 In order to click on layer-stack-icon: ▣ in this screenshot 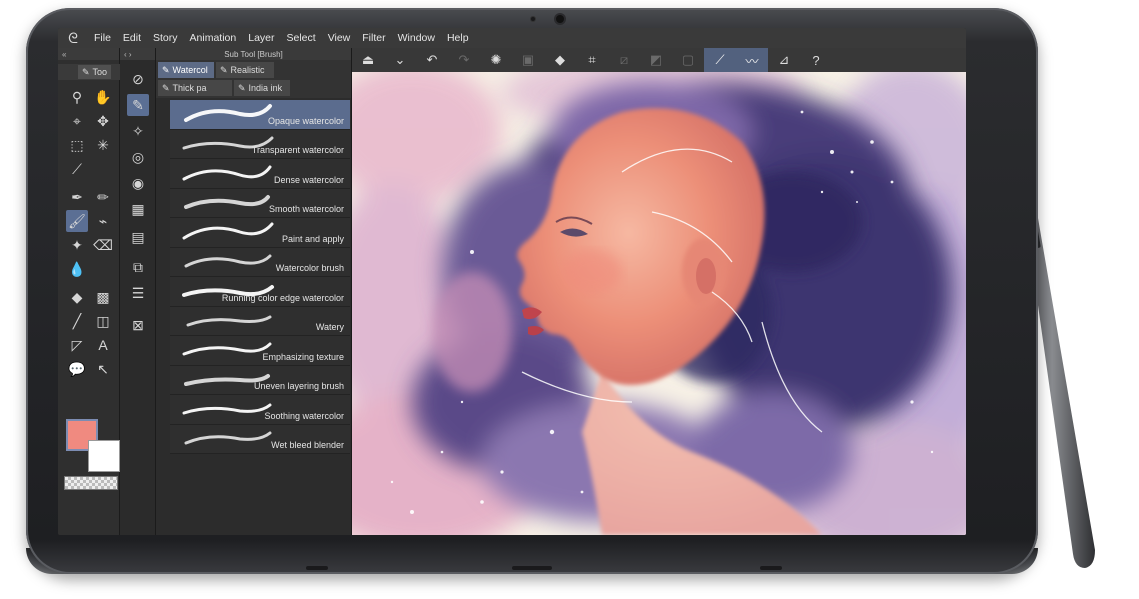, I will do `click(528, 60)`.